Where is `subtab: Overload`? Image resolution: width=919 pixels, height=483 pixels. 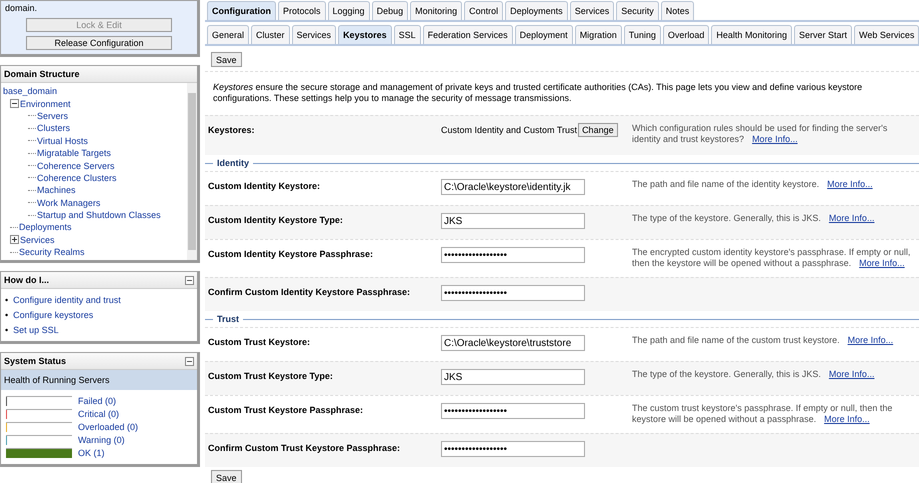 subtab: Overload is located at coordinates (686, 34).